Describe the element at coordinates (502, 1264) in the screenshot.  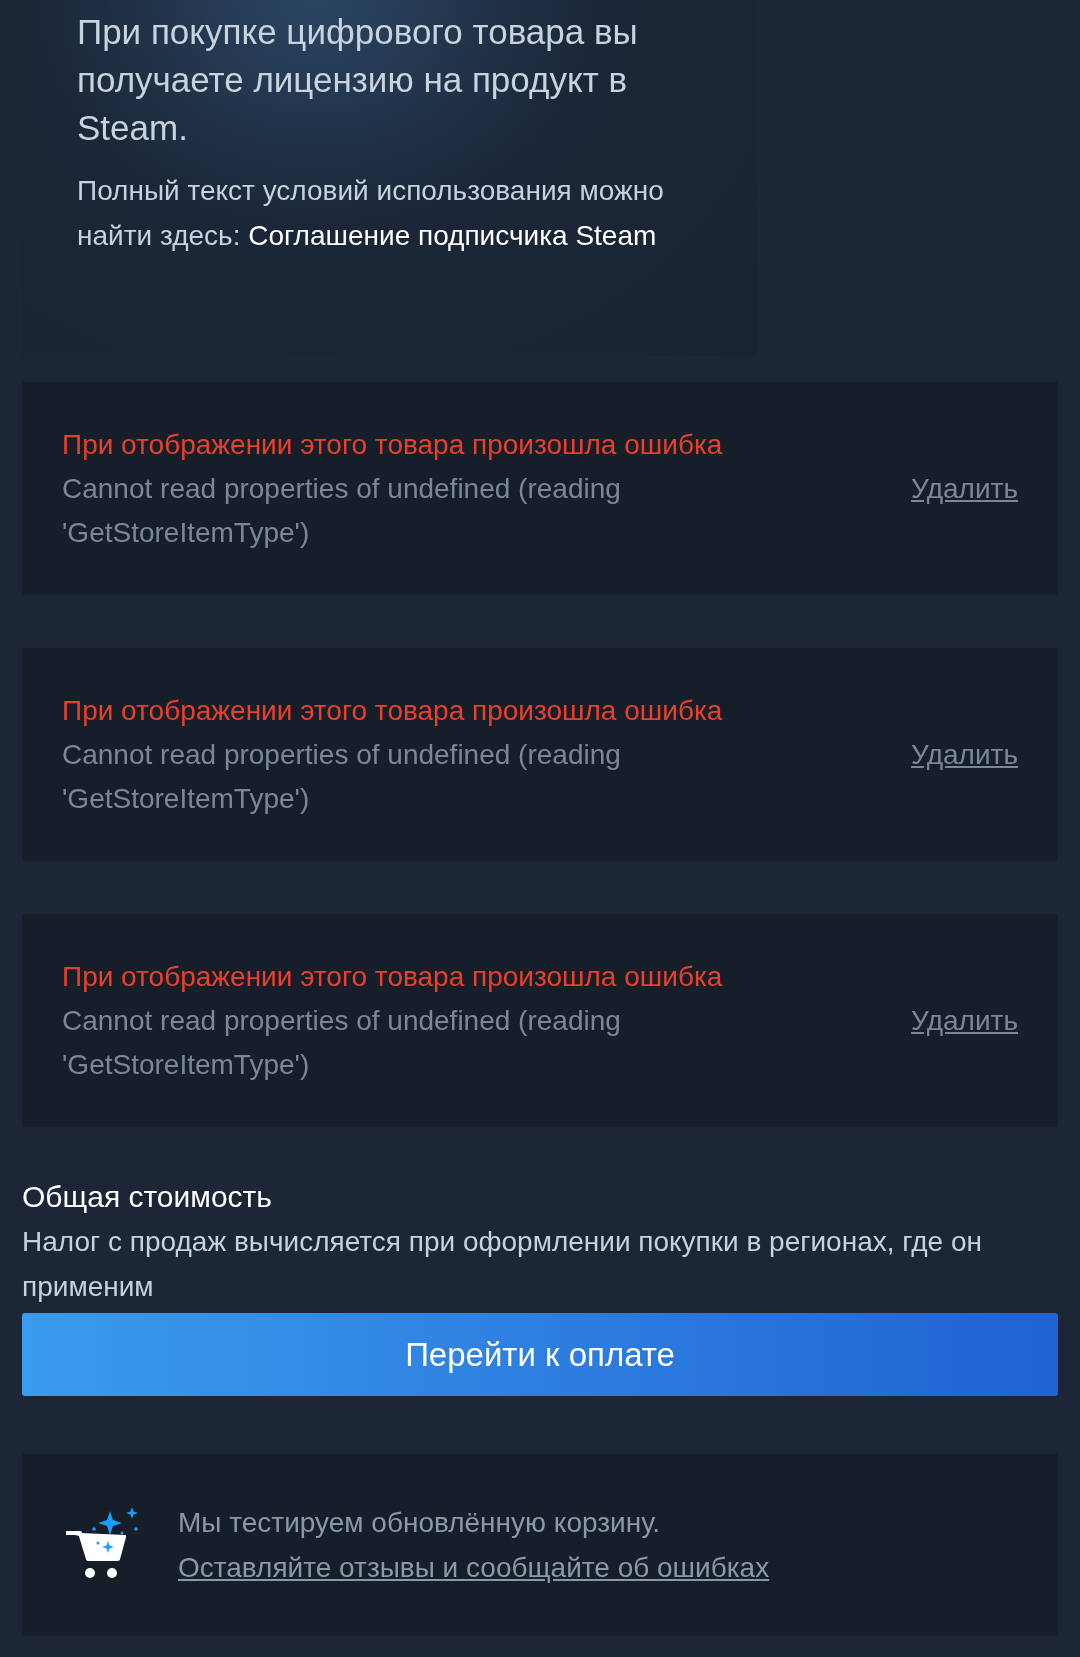
I see `tax-note: Налог с продаж вычисляется при оформлении покупки в регионах, где он применим` at that location.